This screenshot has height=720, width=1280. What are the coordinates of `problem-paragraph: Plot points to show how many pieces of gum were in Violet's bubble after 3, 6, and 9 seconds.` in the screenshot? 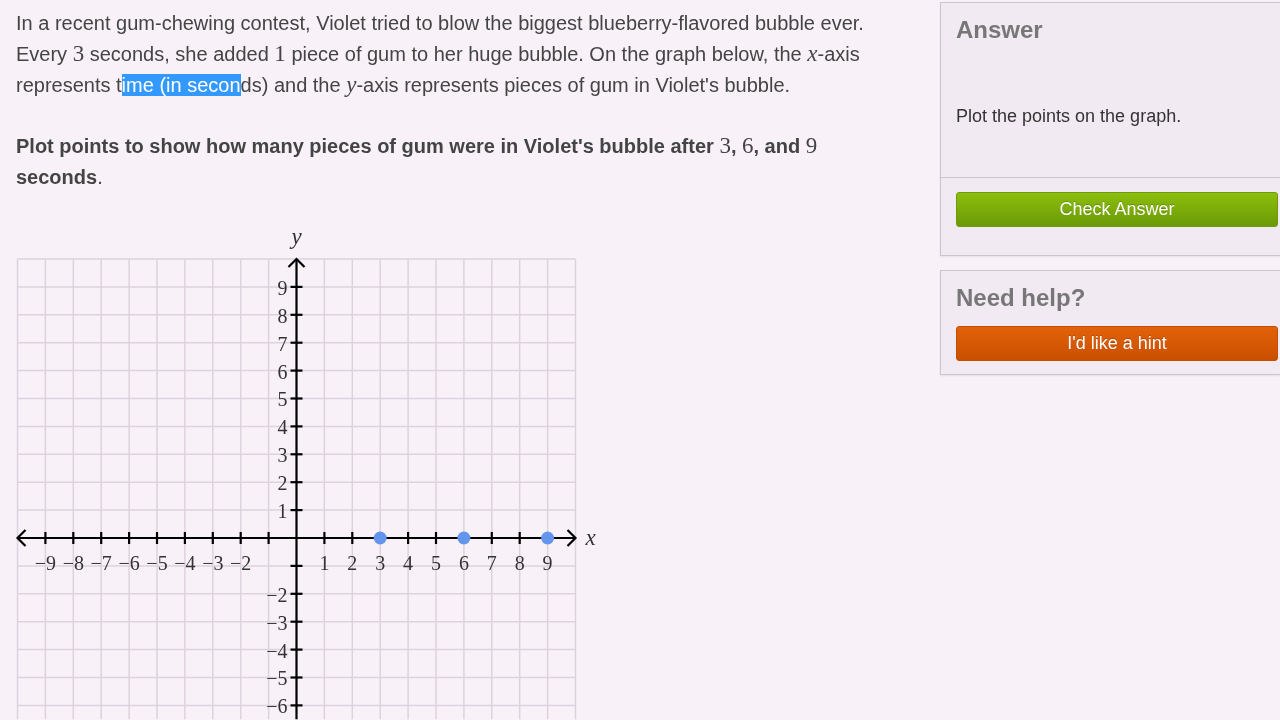 It's located at (417, 161).